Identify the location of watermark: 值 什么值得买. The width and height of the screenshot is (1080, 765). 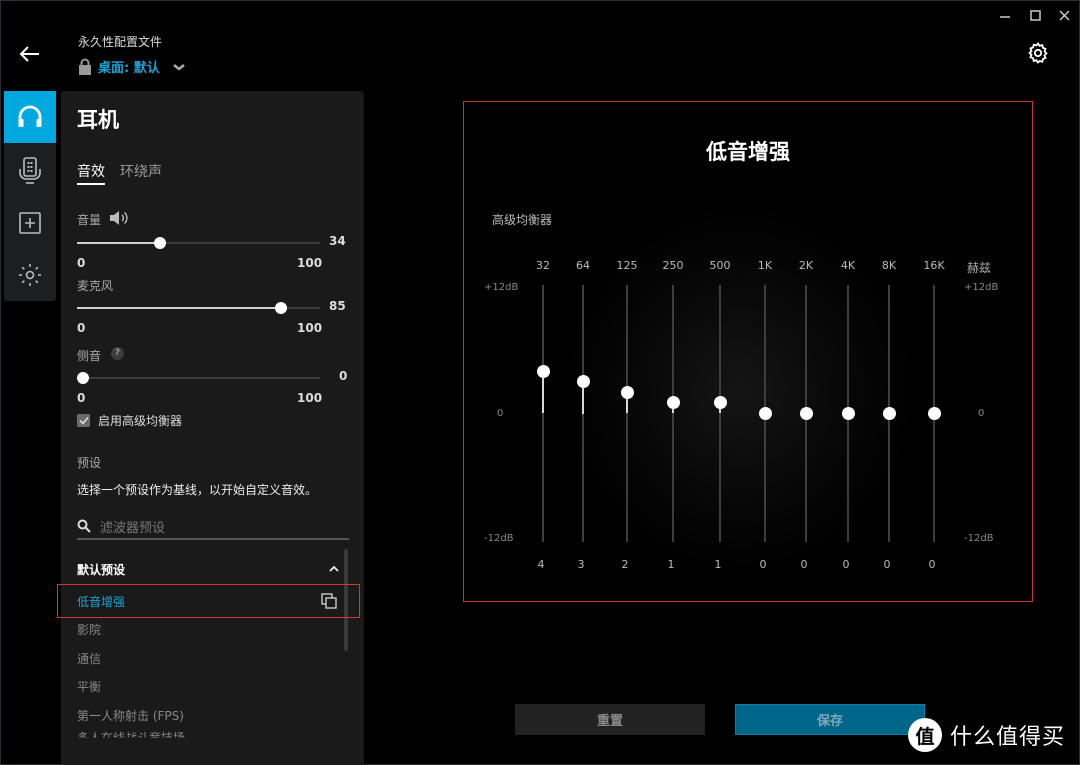
(986, 735).